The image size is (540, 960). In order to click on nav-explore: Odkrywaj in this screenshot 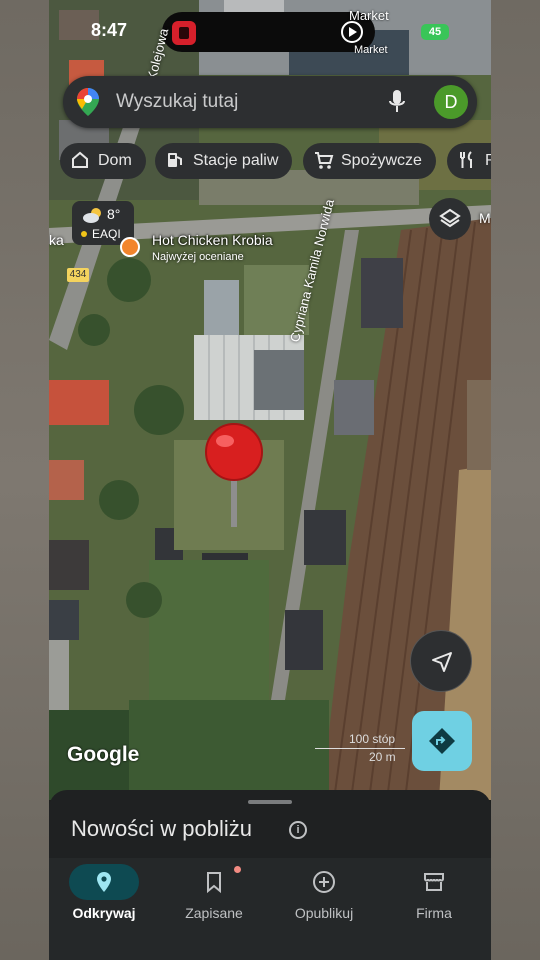, I will do `click(104, 899)`.